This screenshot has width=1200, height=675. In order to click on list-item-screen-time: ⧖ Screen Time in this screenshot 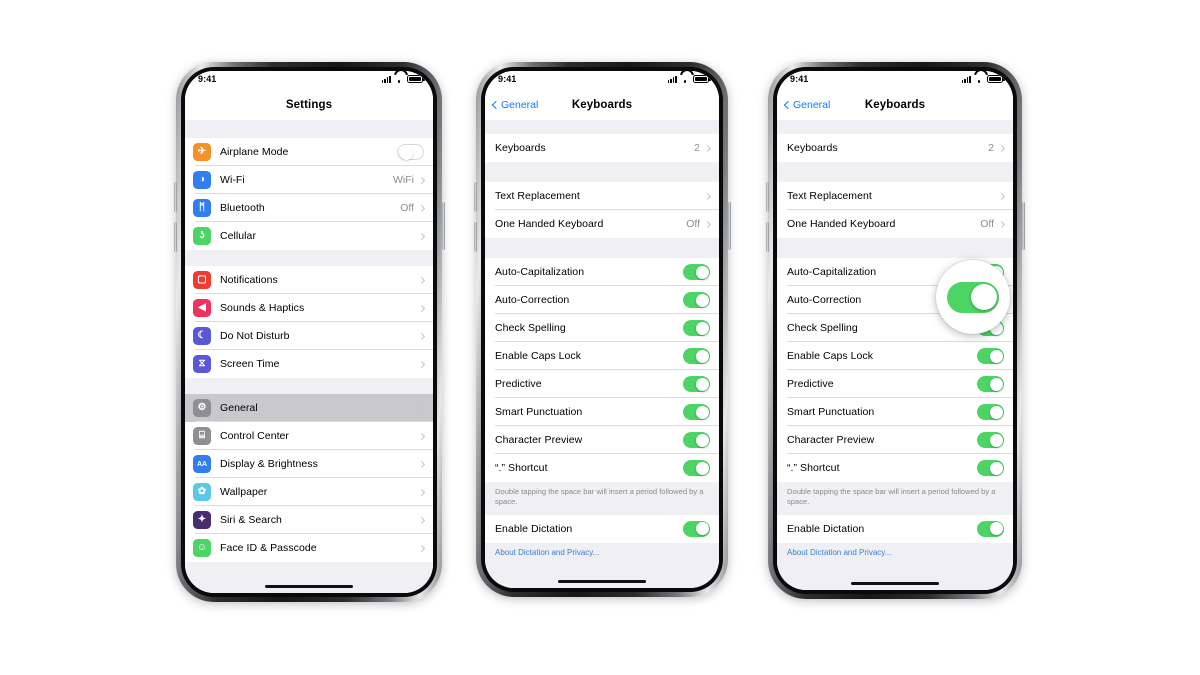, I will do `click(309, 364)`.